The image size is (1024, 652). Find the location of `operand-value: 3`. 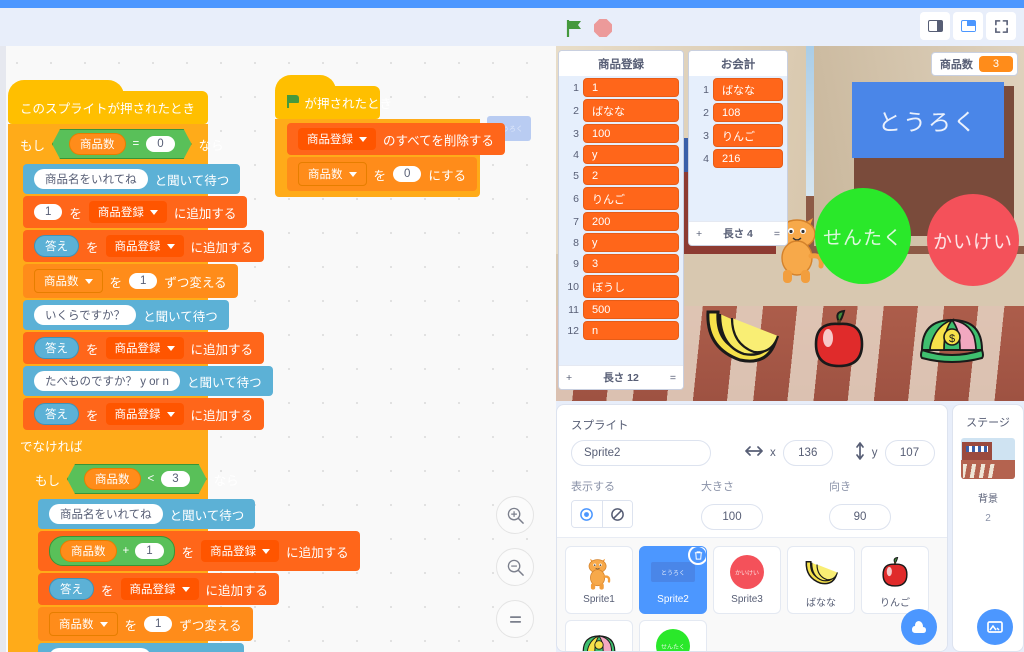

operand-value: 3 is located at coordinates (175, 479).